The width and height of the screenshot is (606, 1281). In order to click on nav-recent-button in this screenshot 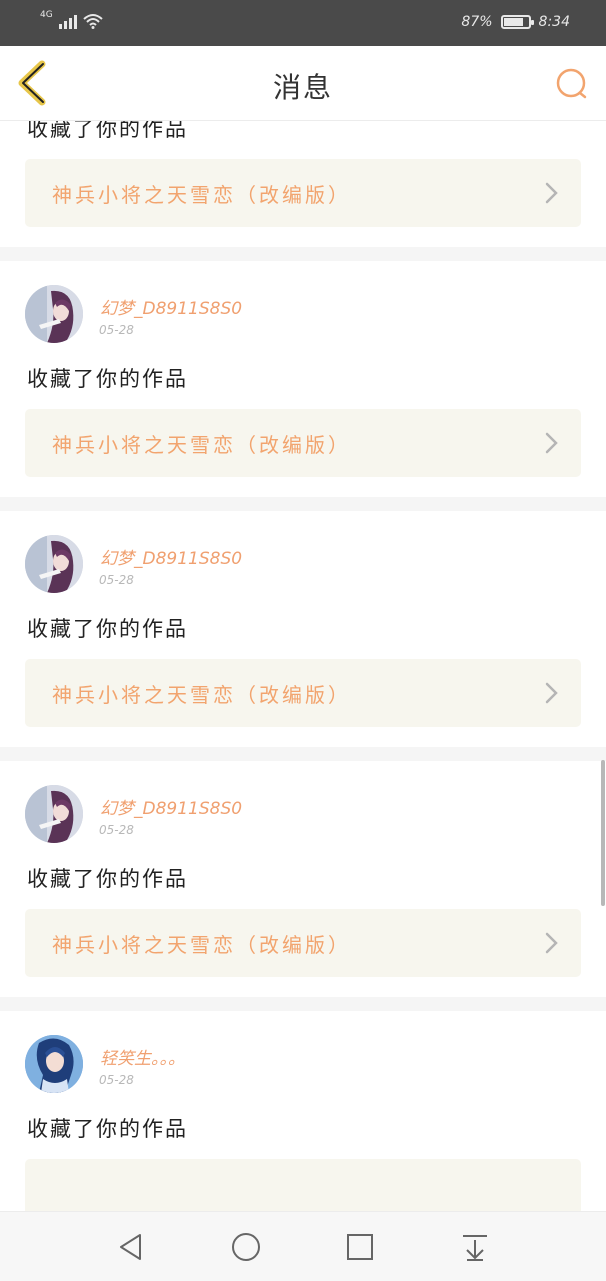, I will do `click(360, 1247)`.